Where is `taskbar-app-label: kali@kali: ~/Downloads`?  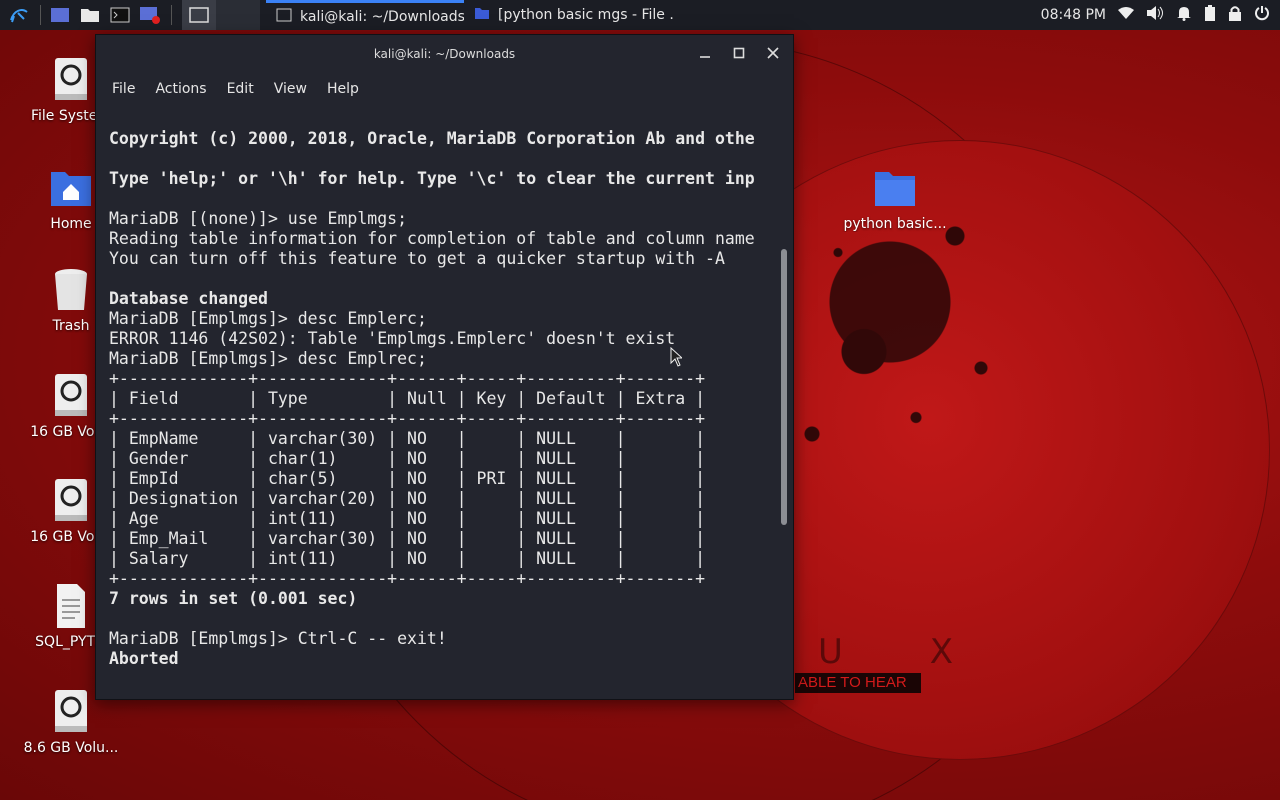
taskbar-app-label: kali@kali: ~/Downloads is located at coordinates (382, 16).